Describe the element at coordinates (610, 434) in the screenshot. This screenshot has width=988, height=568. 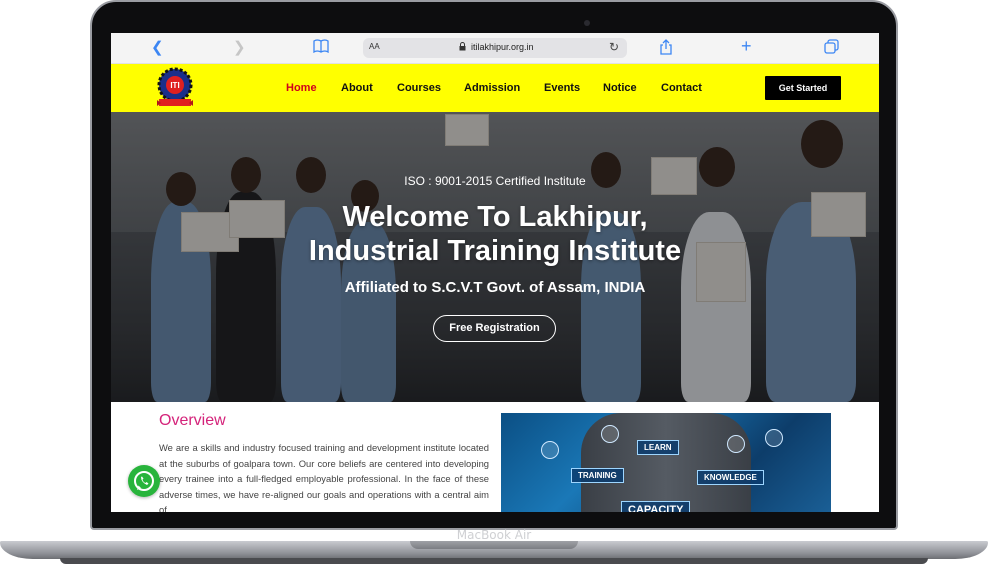
I see `globe-icon` at that location.